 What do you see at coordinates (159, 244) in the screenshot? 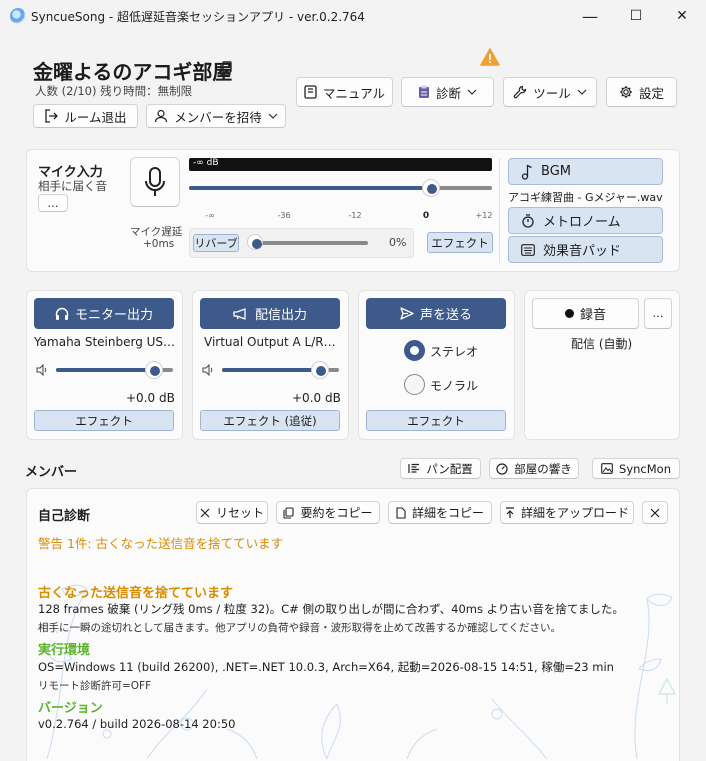
I see `mic-latency-value: +0ms` at bounding box center [159, 244].